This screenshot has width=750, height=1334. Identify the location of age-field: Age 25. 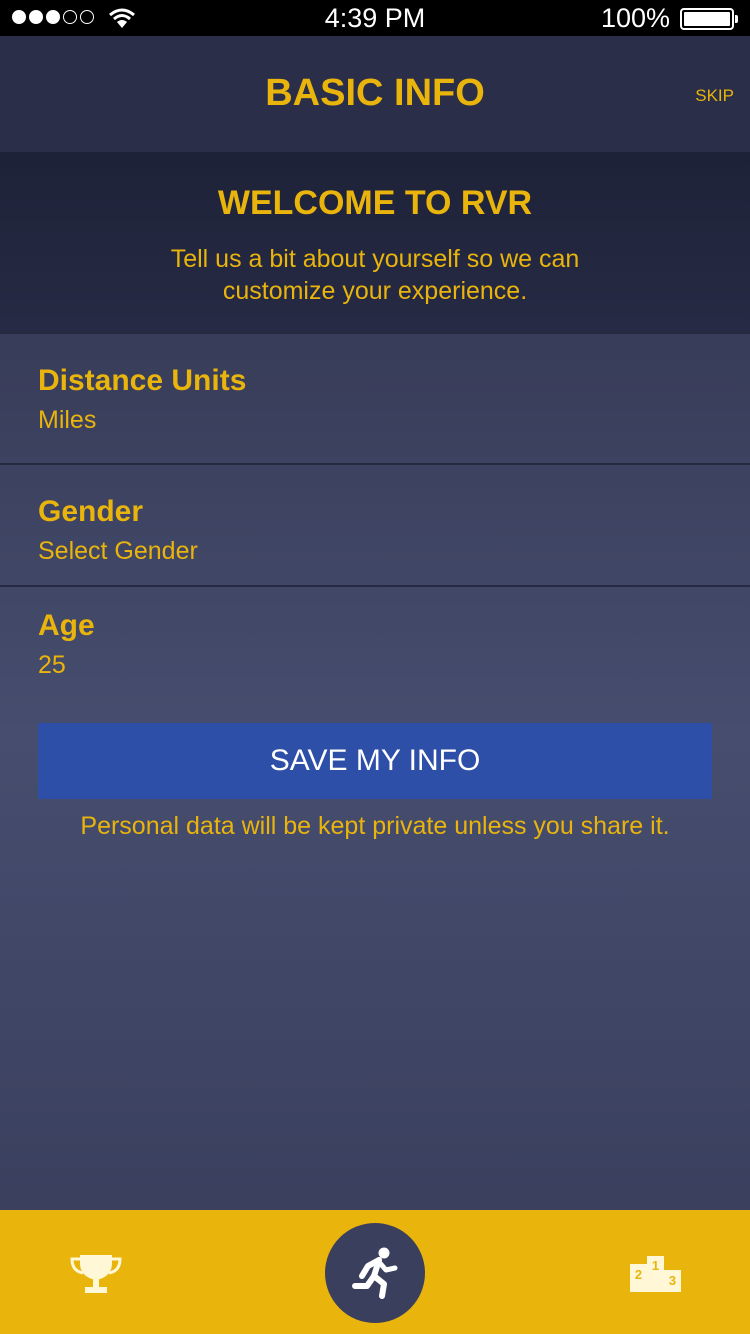
(375, 645).